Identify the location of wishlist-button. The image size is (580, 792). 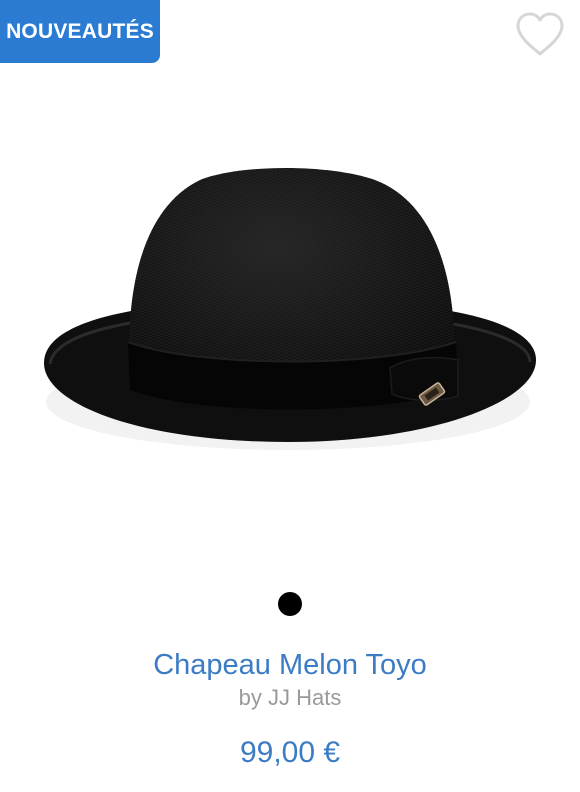
(540, 34).